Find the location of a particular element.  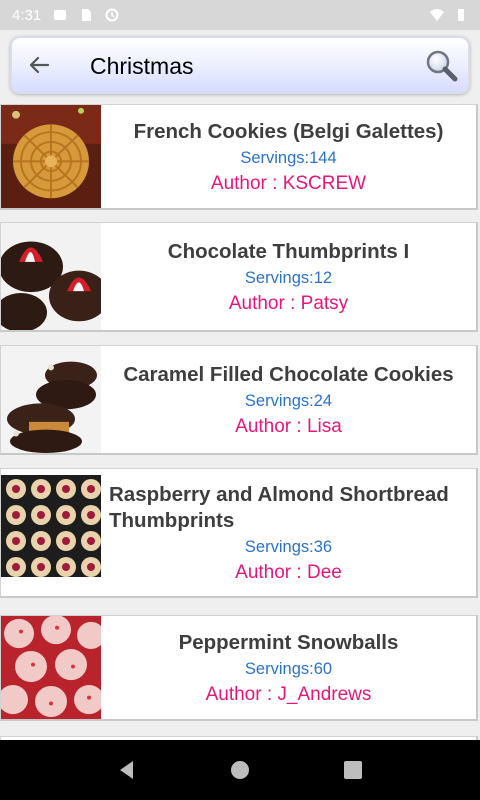

recipe-author: Author : KSCREW is located at coordinates (288, 183).